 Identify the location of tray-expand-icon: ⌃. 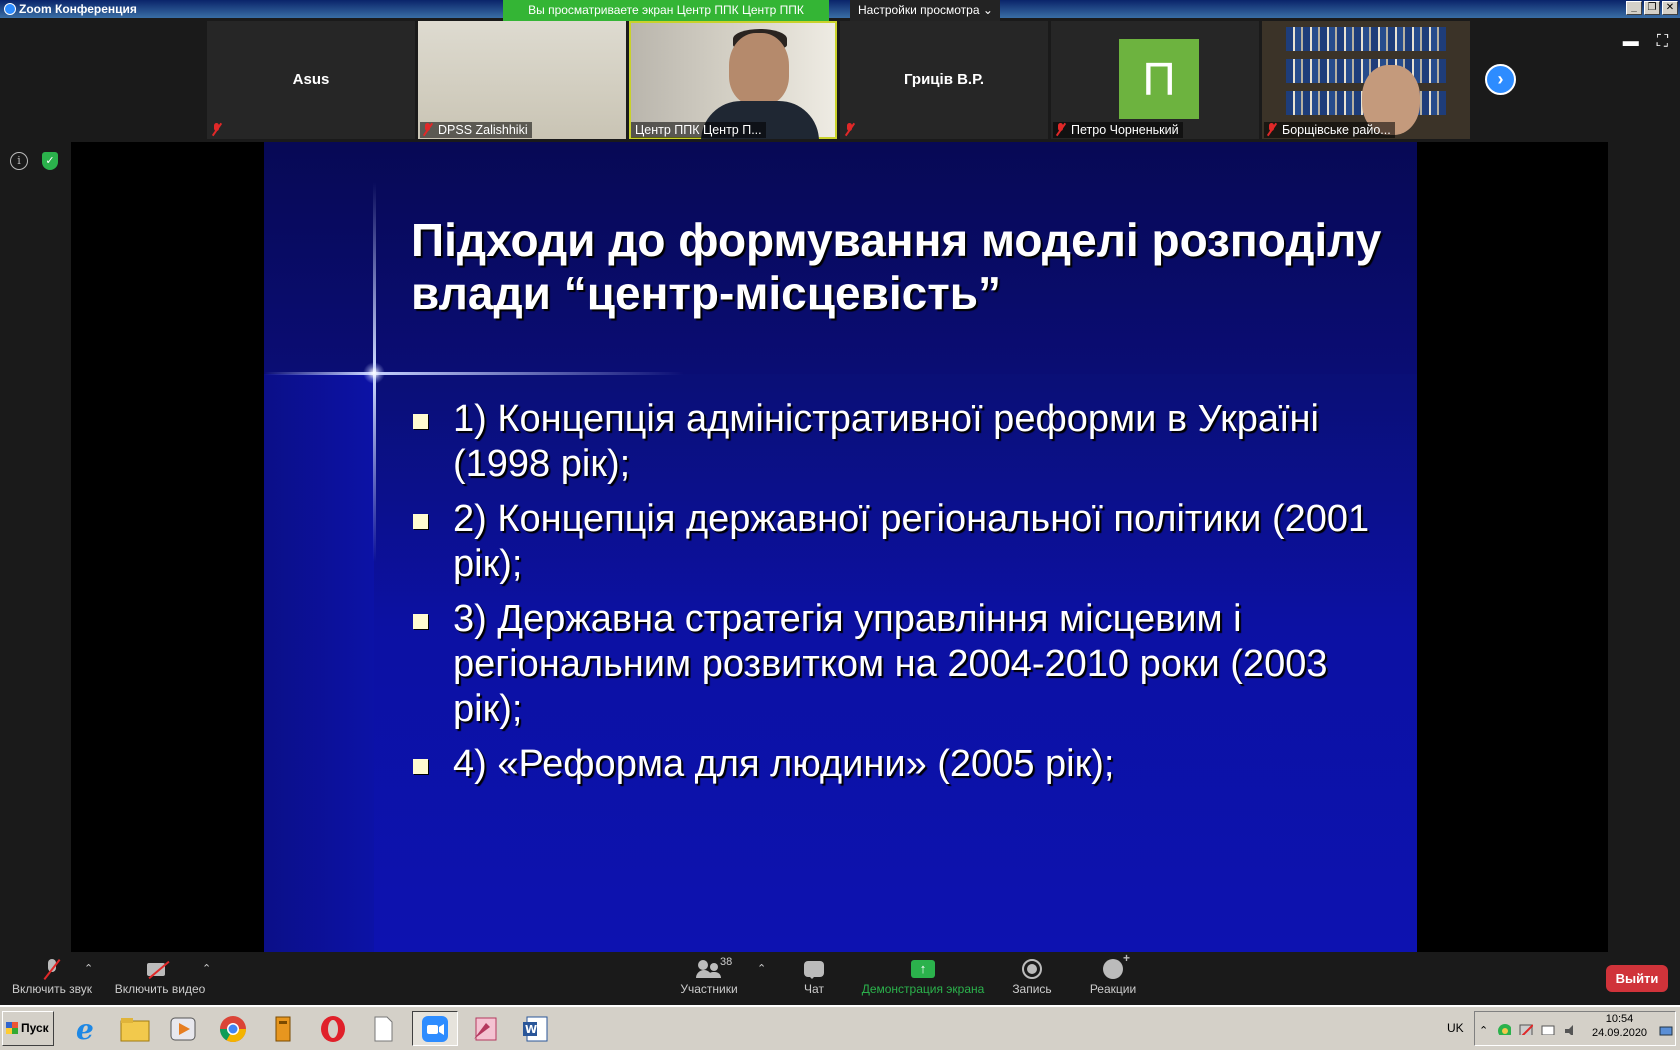
(1486, 1030).